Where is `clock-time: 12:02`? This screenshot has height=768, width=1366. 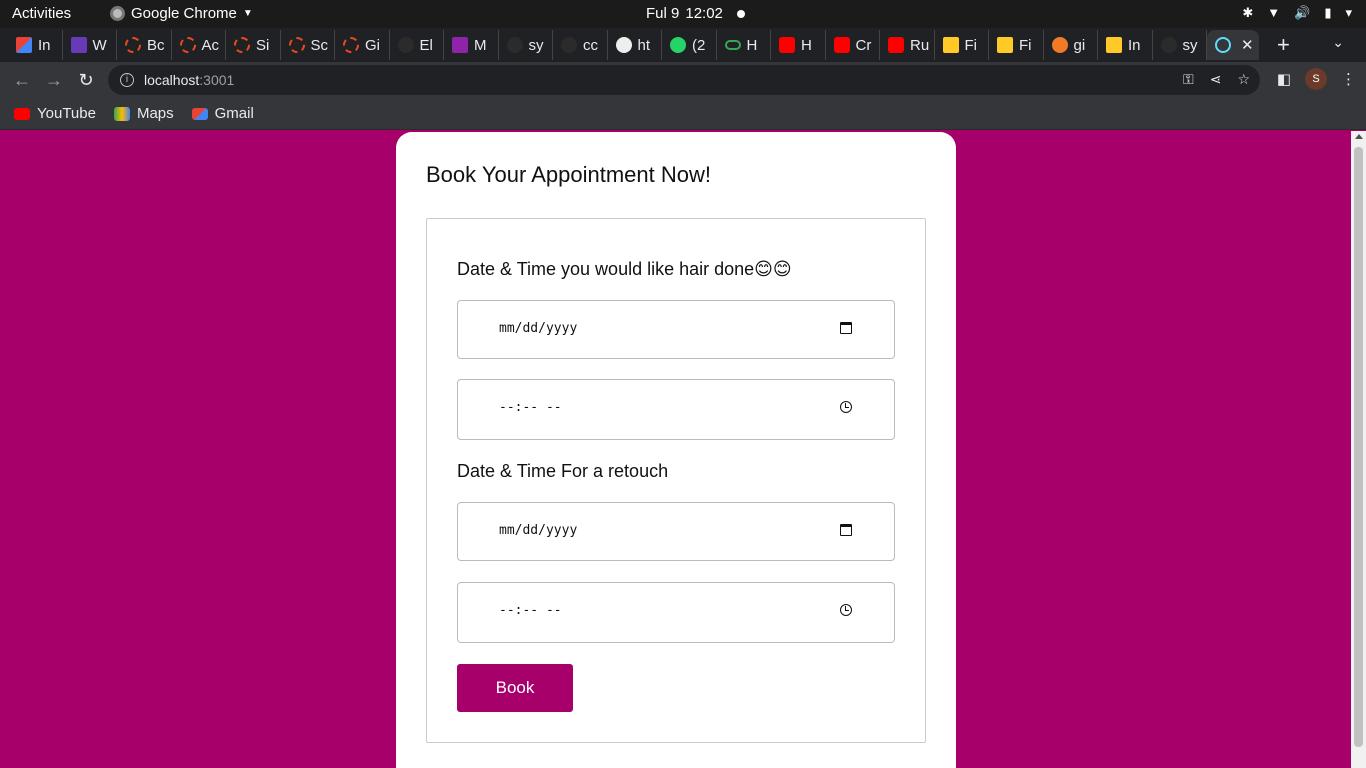 clock-time: 12:02 is located at coordinates (704, 13).